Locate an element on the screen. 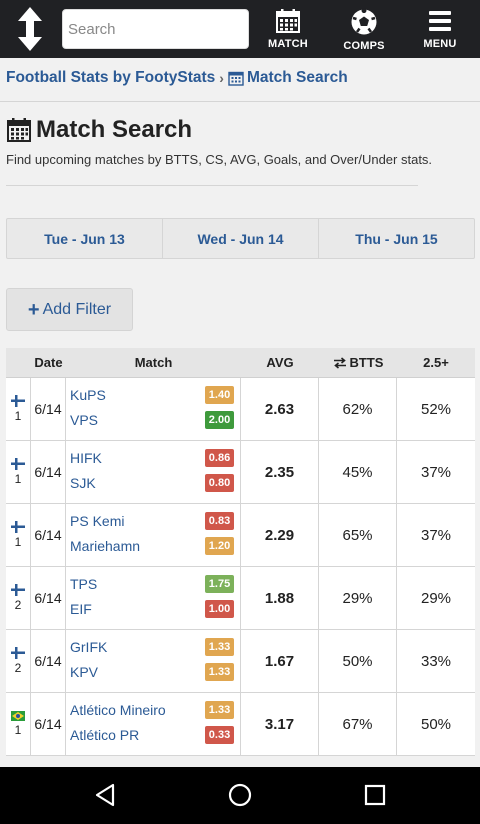  menu-nav-button: MENU is located at coordinates (440, 29).